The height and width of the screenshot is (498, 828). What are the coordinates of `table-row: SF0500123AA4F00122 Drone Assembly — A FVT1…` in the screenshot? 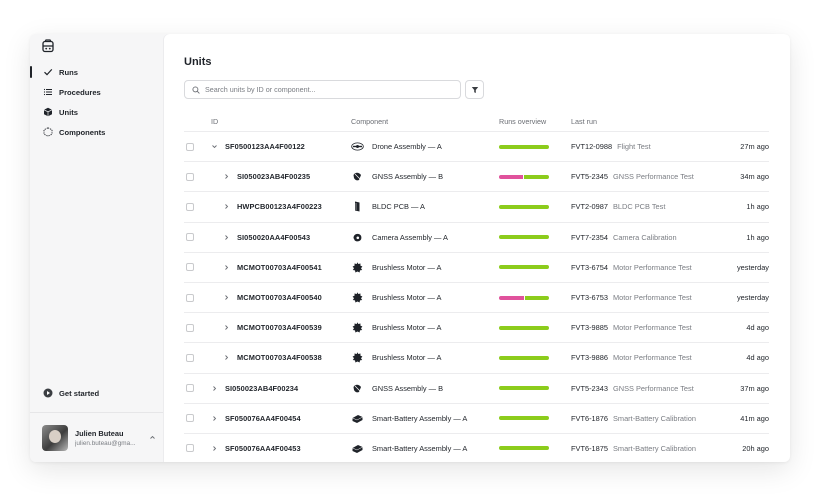 It's located at (476, 147).